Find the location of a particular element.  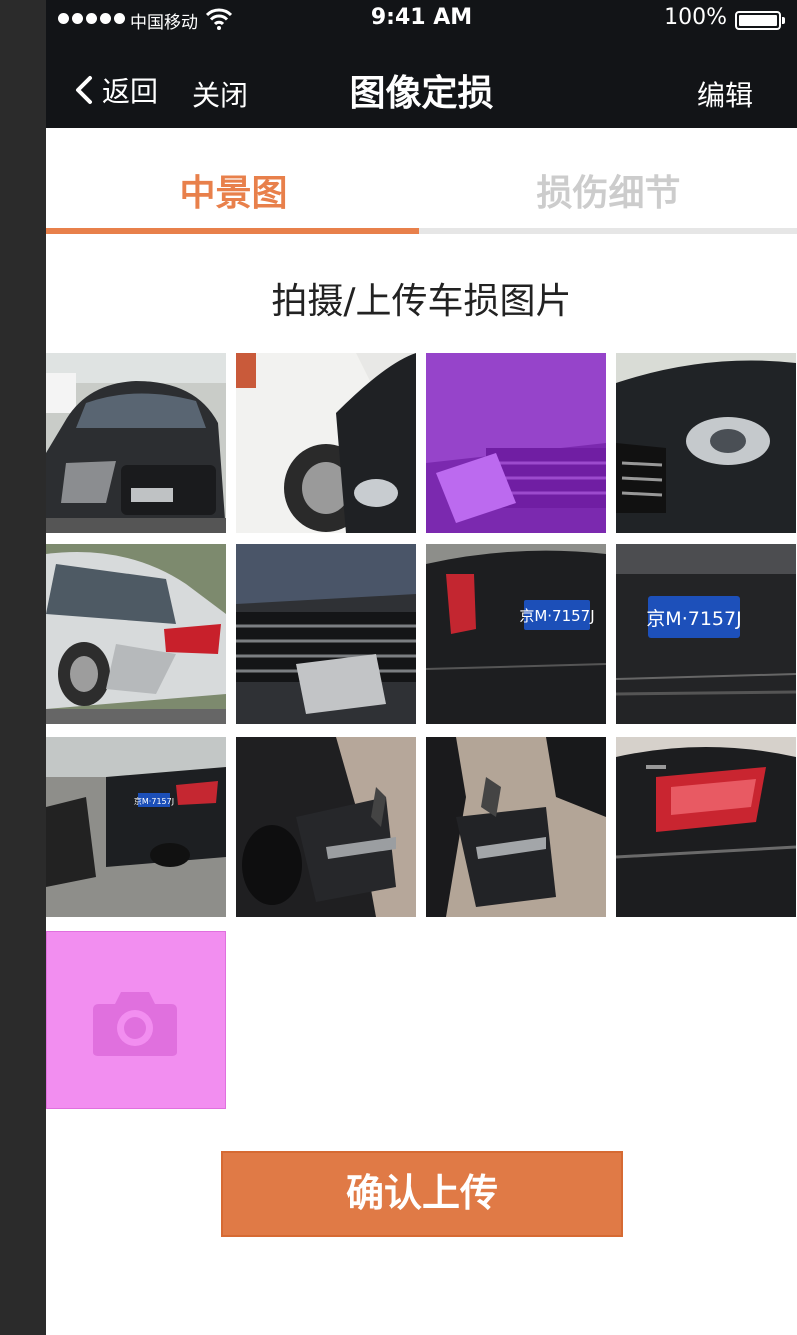

photo-tile-9: 京M·7157J is located at coordinates (136, 827).